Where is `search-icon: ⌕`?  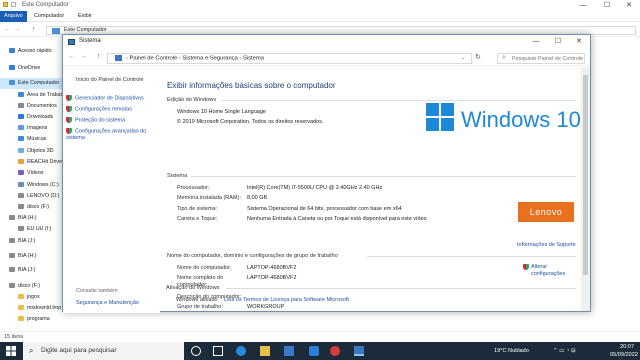
search-icon: ⌕ is located at coordinates (504, 57).